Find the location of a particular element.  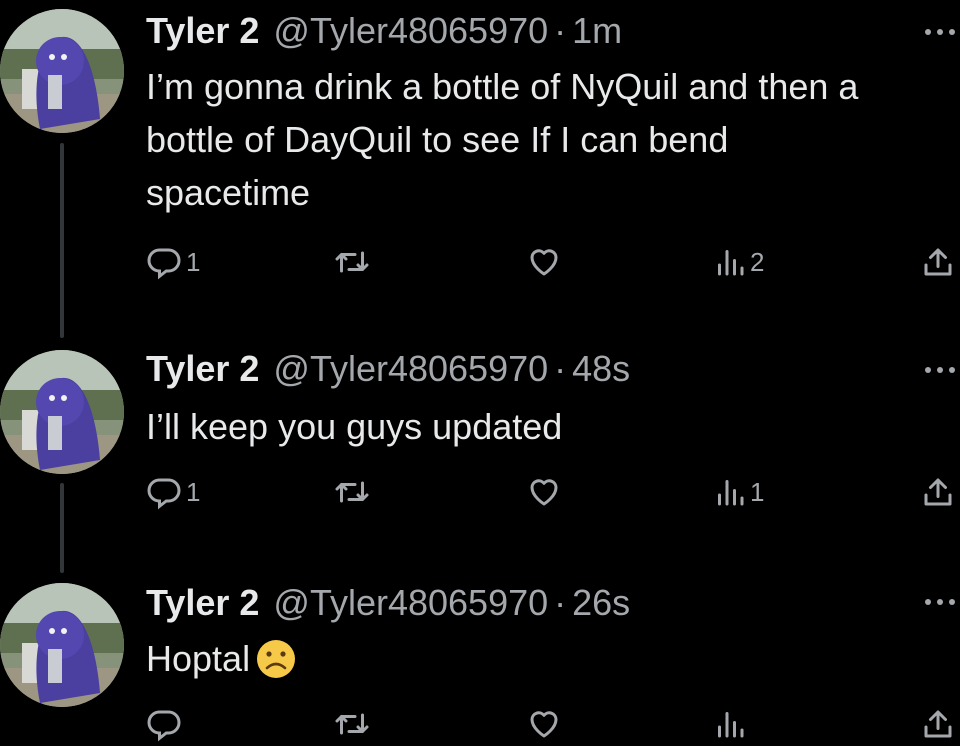

tweet-text: Hoptal is located at coordinates (221, 658).